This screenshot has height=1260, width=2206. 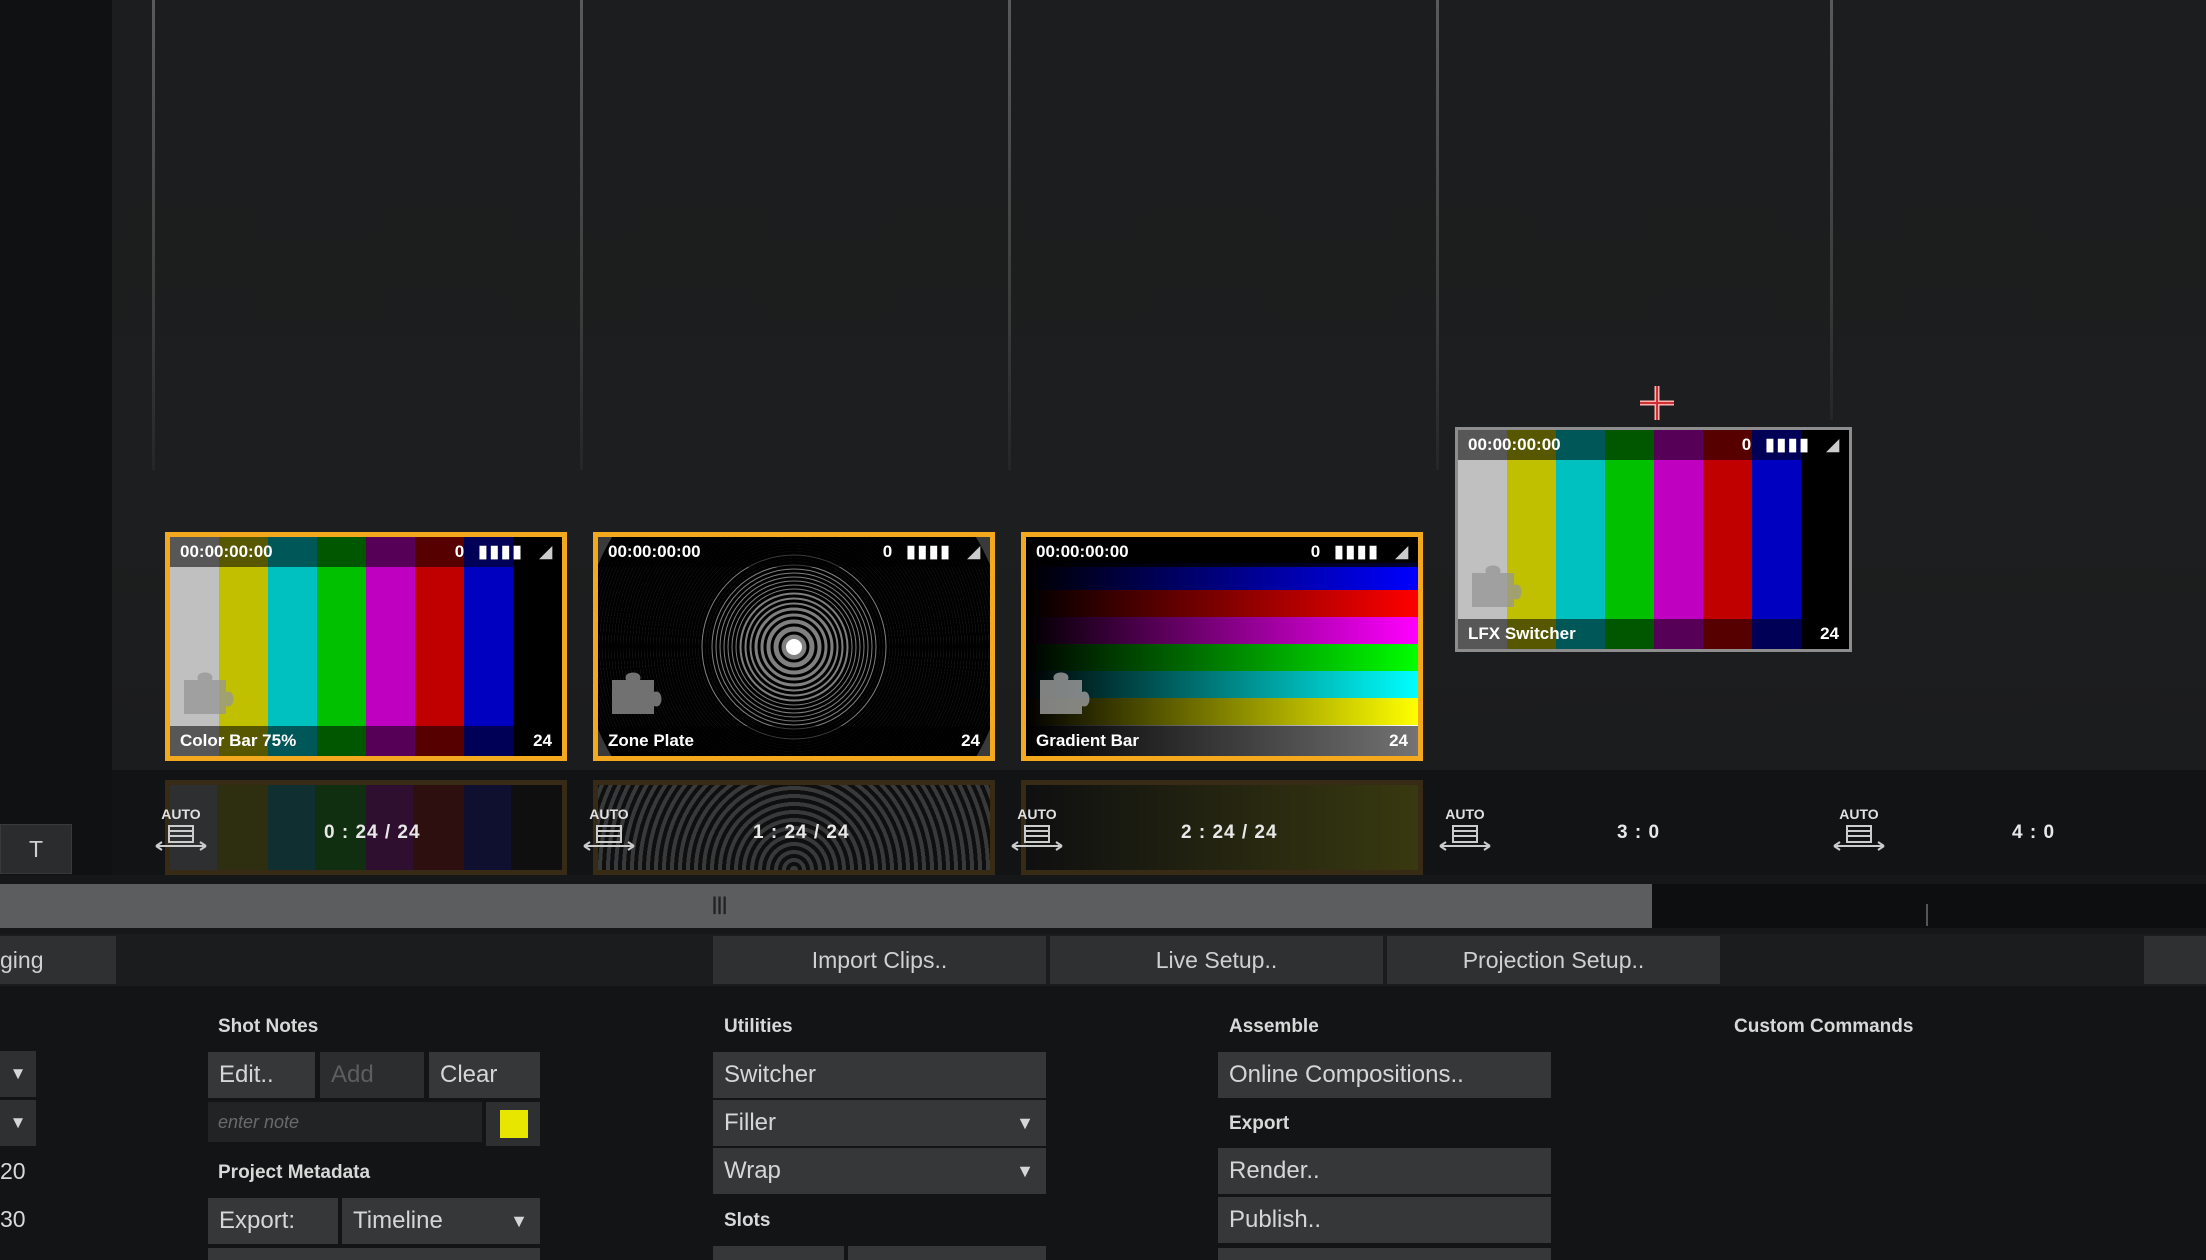 I want to click on tab-label: ging, so click(x=22, y=959).